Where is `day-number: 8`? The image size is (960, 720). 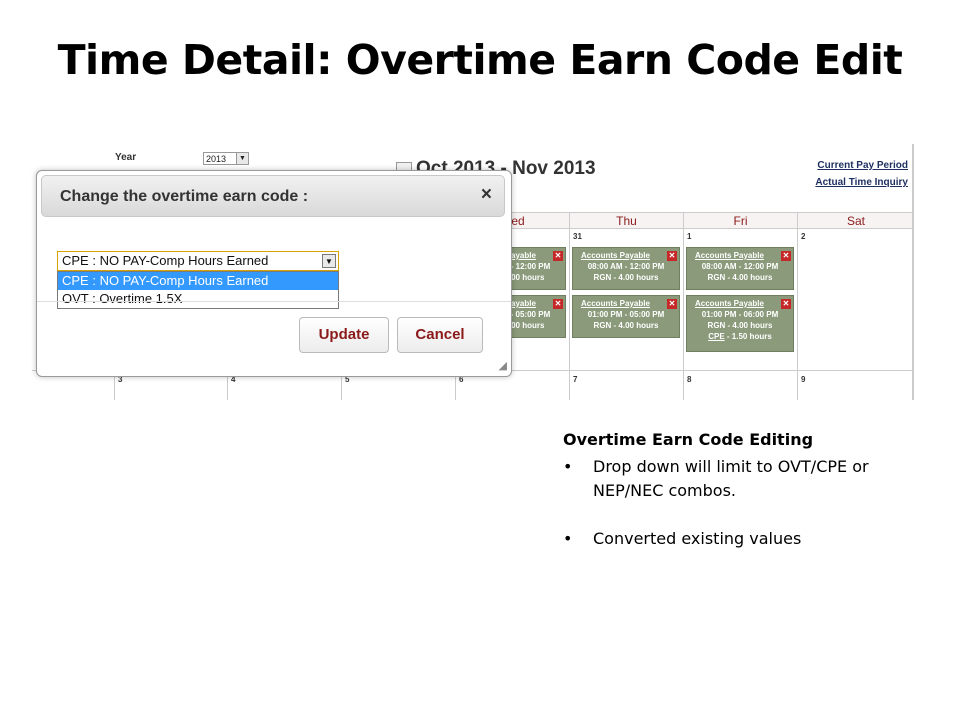
day-number: 8 is located at coordinates (689, 379).